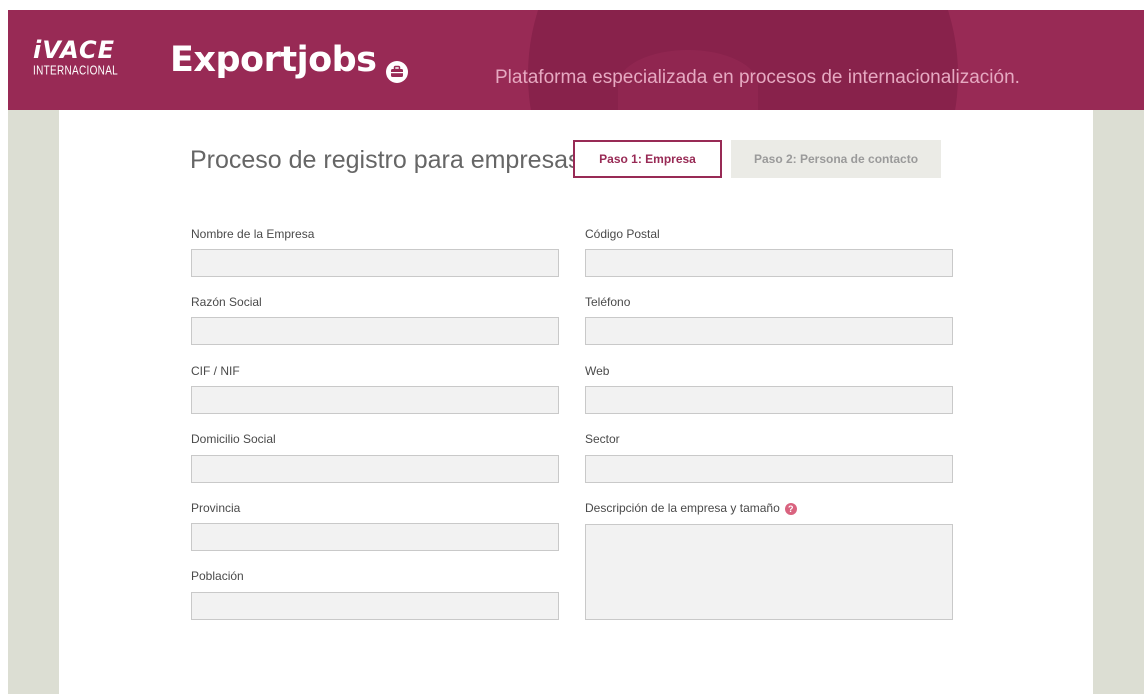  I want to click on description-textarea, so click(769, 572).